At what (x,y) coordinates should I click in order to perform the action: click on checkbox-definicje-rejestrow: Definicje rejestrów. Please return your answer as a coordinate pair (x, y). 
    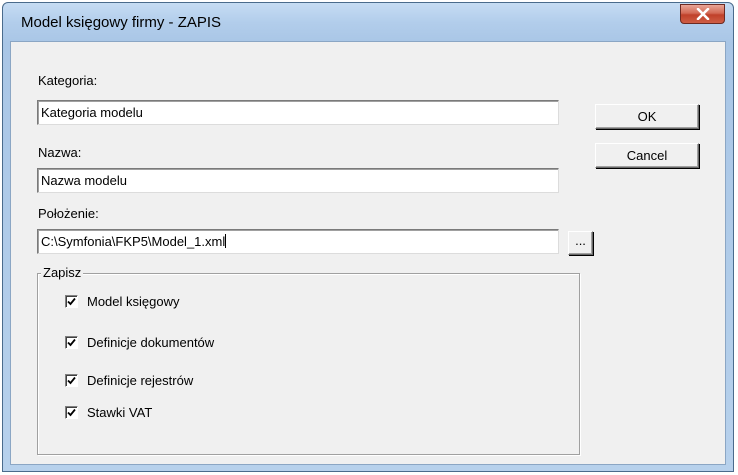
    Looking at the image, I should click on (129, 380).